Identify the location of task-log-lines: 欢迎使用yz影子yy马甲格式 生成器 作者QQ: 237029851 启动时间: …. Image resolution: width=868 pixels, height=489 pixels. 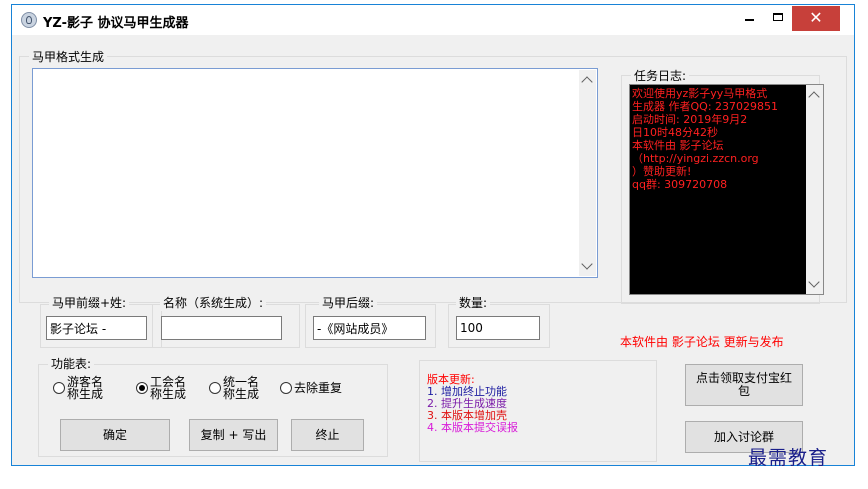
(715, 139).